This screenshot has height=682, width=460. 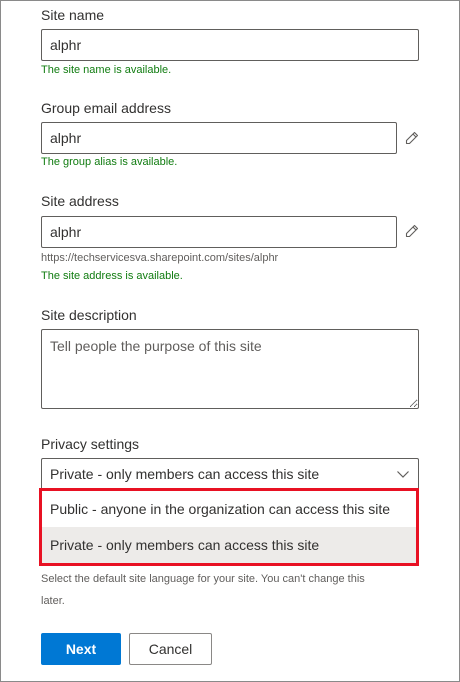 What do you see at coordinates (230, 369) in the screenshot?
I see `site-description-textarea` at bounding box center [230, 369].